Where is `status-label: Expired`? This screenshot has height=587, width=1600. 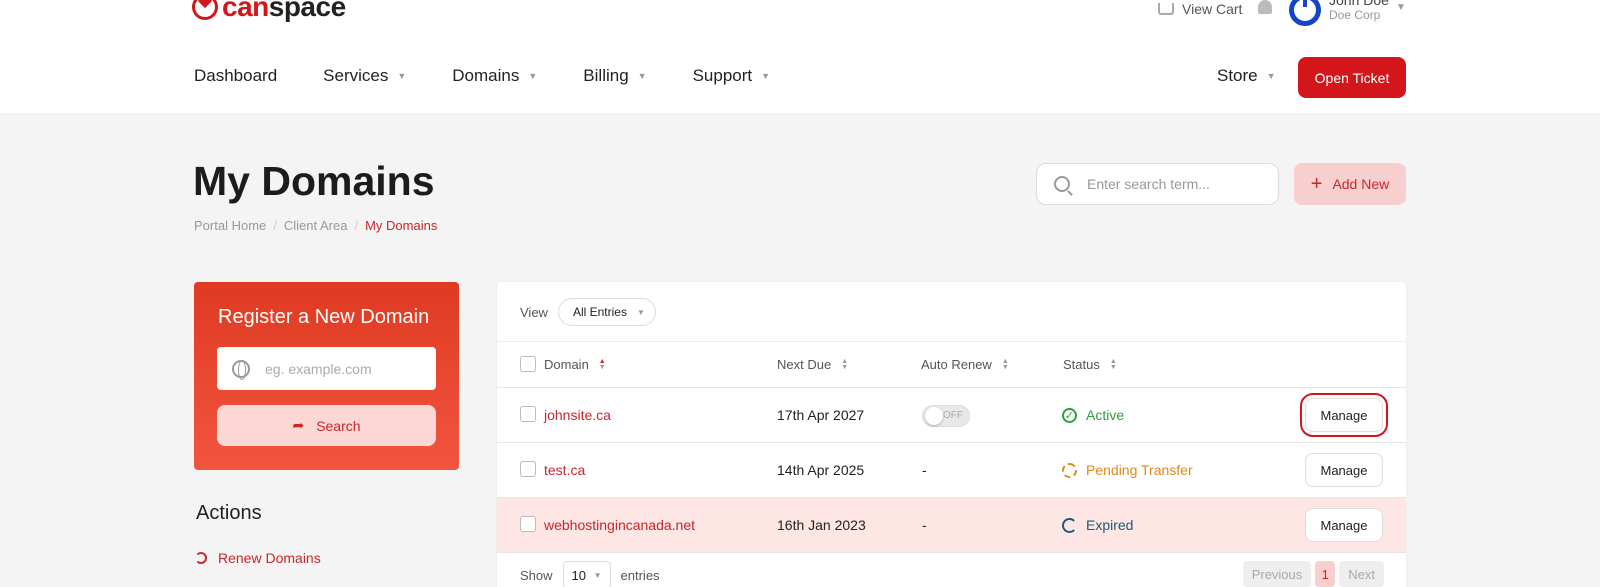 status-label: Expired is located at coordinates (1110, 525).